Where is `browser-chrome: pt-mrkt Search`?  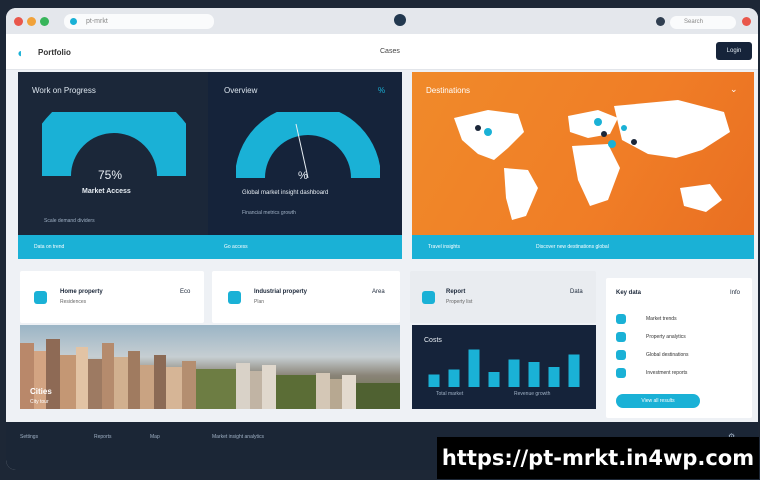 browser-chrome: pt-mrkt Search is located at coordinates (382, 21).